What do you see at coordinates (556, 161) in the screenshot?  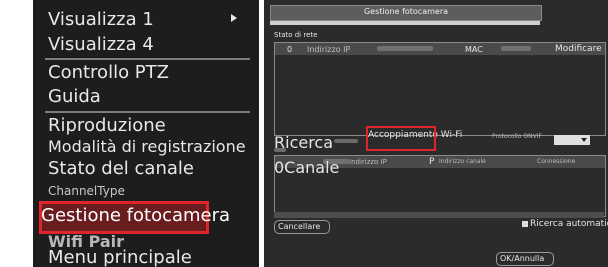 I see `column-connection: Connessione` at bounding box center [556, 161].